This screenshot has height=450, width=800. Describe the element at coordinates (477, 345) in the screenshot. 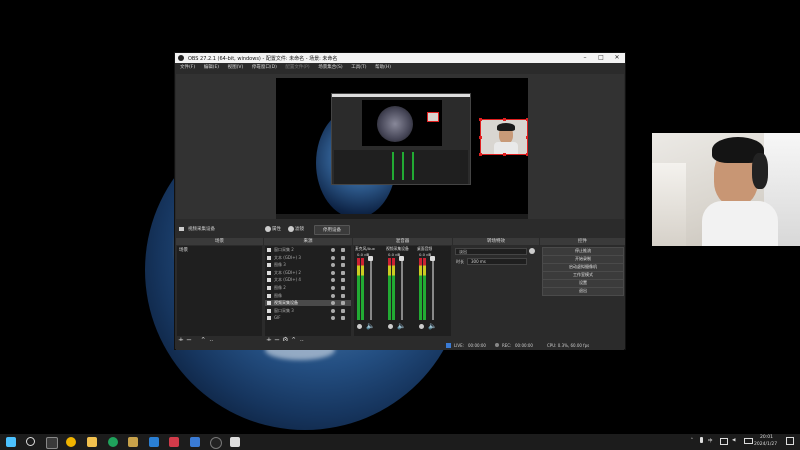

I see `live-time: 00:00:00` at that location.